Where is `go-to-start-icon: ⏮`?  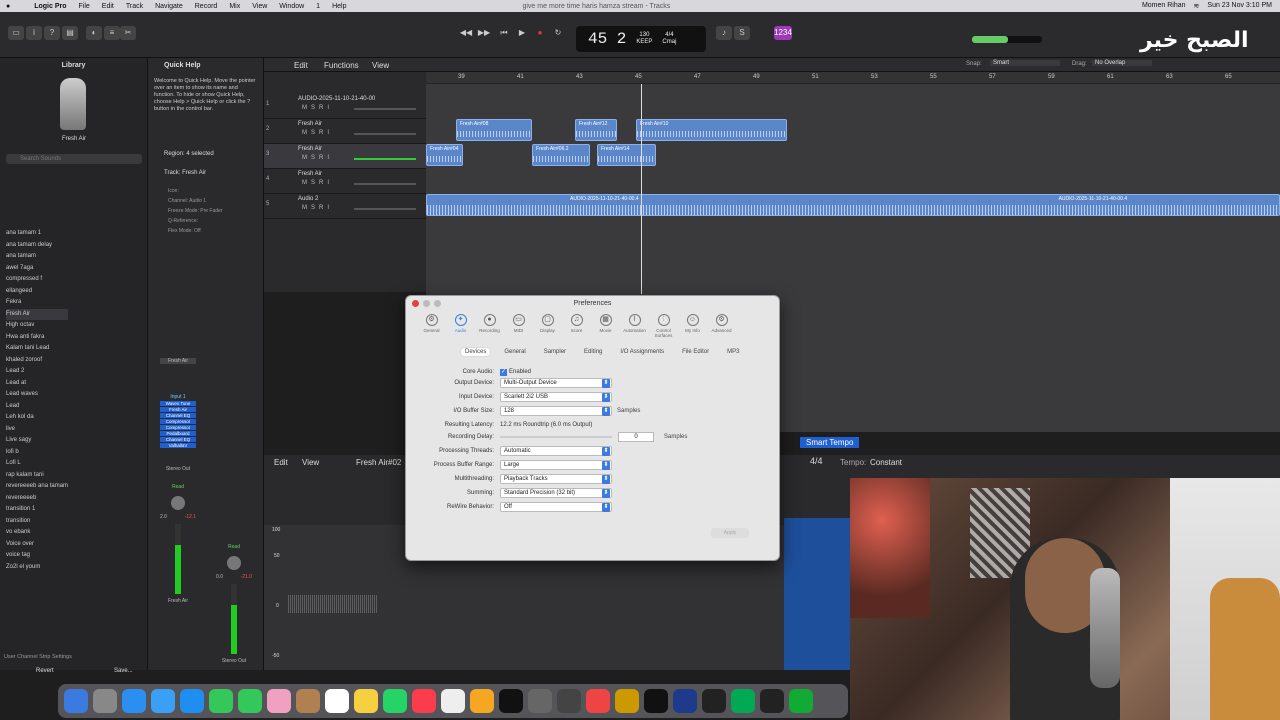
go-to-start-icon: ⏮ is located at coordinates (504, 33).